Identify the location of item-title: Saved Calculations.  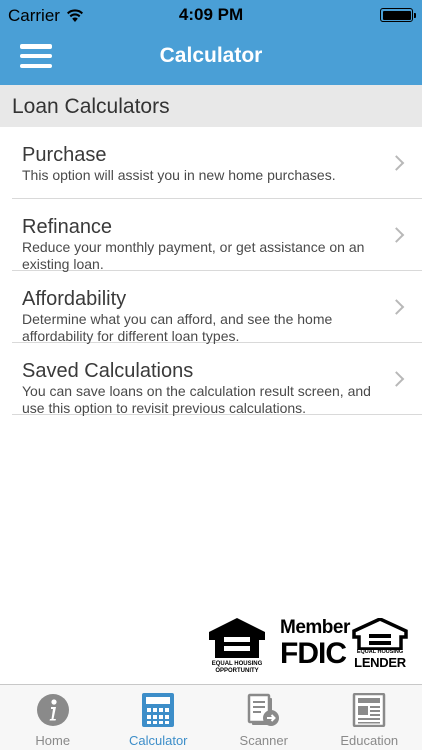
(108, 371).